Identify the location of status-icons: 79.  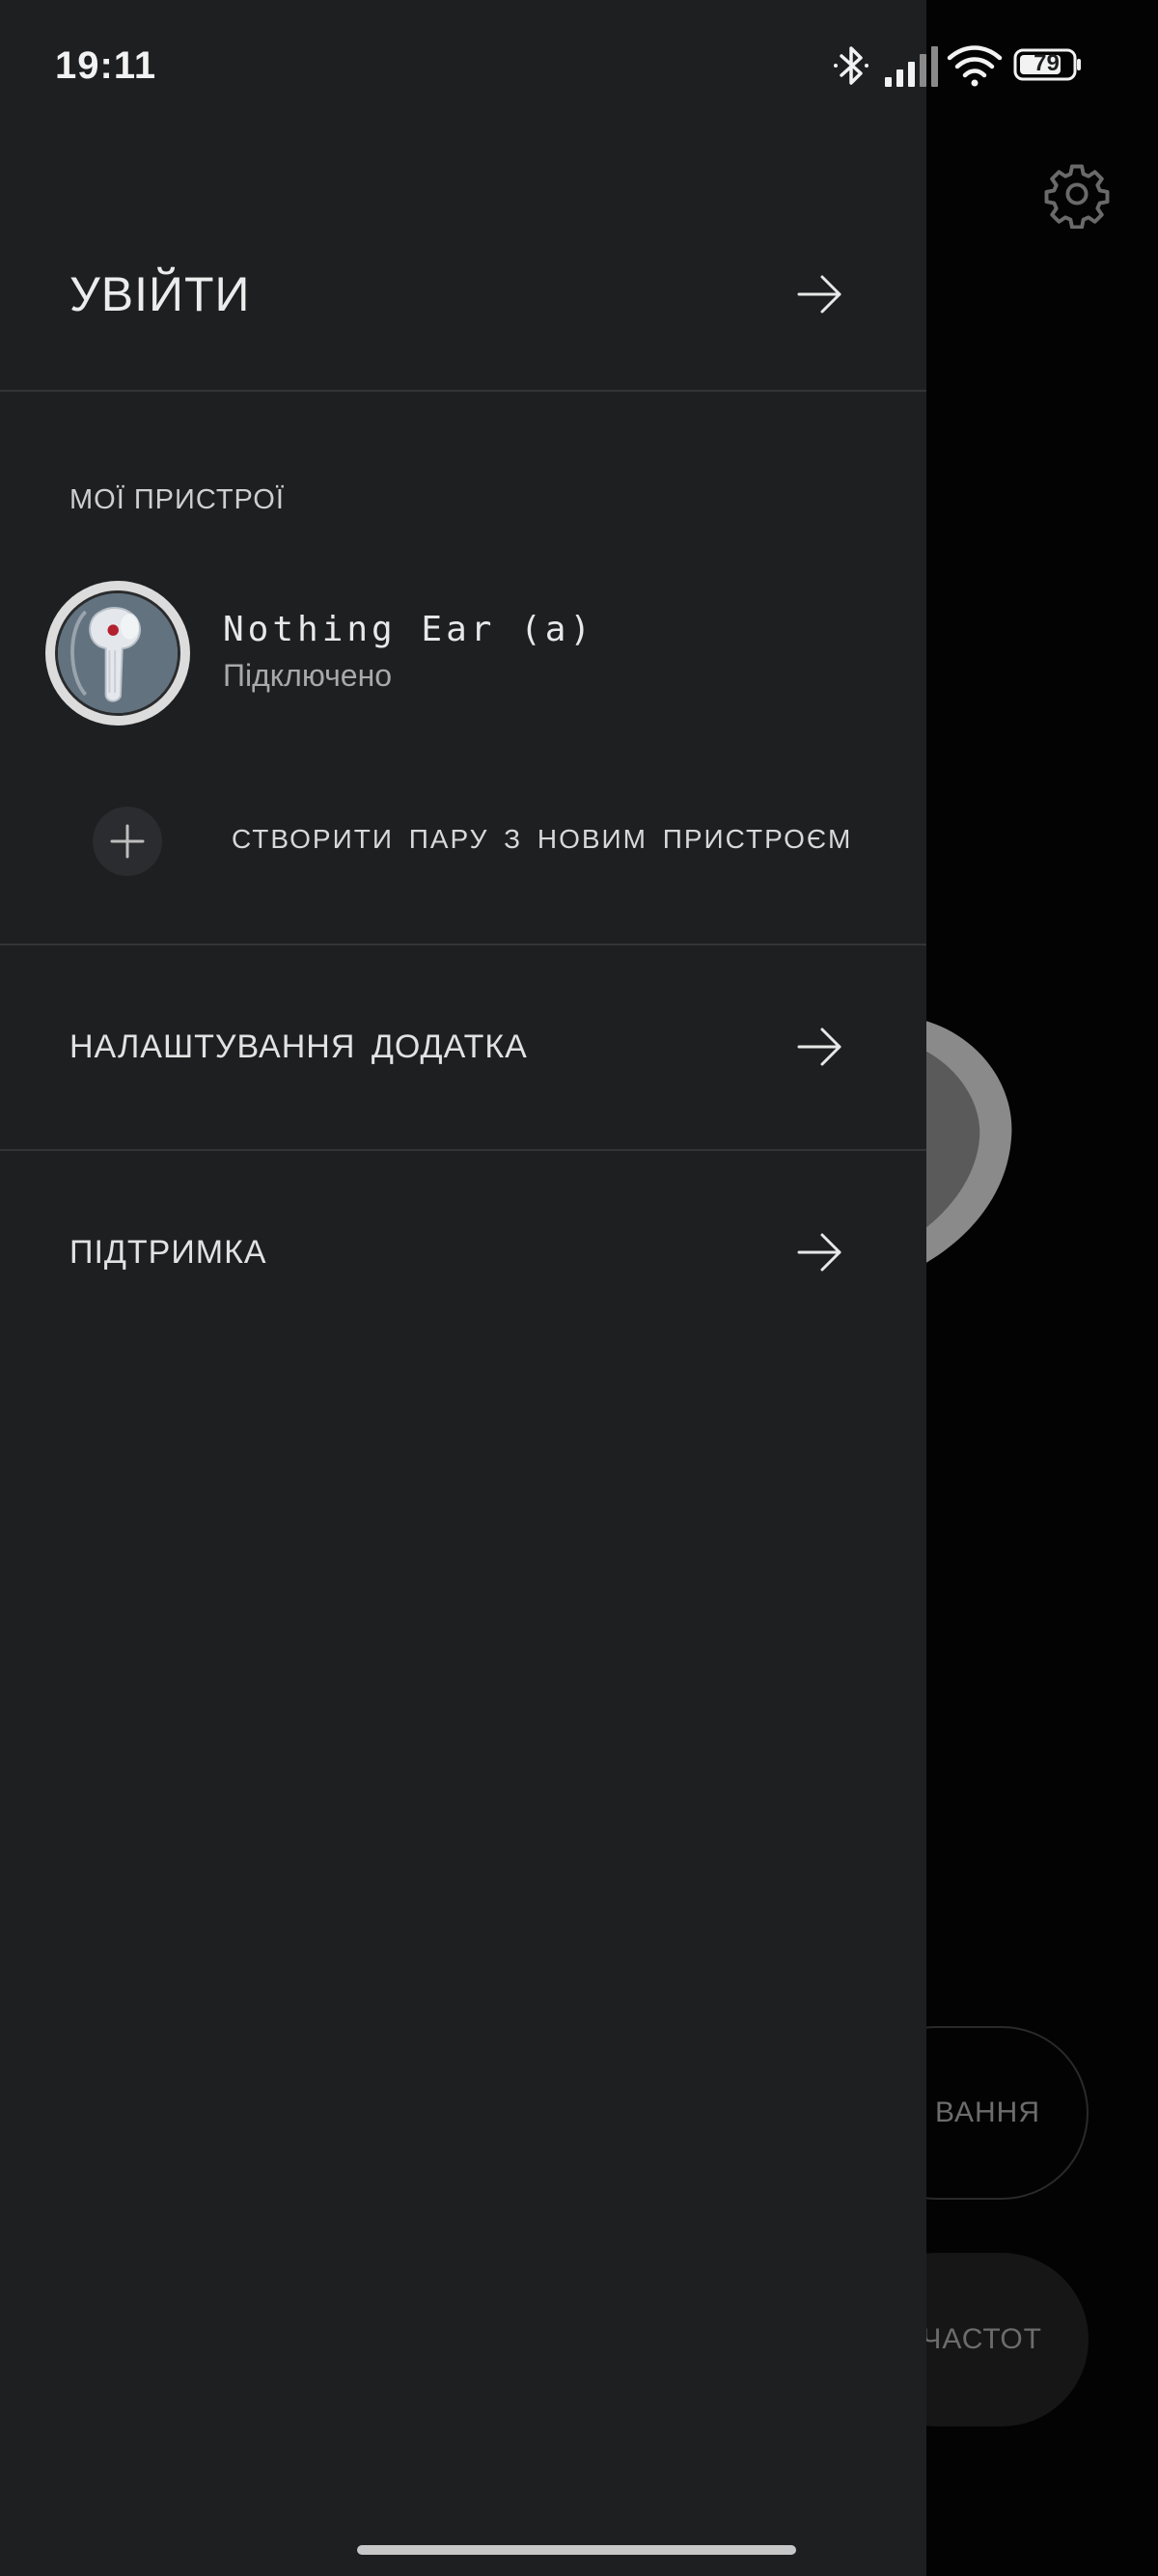
(960, 66).